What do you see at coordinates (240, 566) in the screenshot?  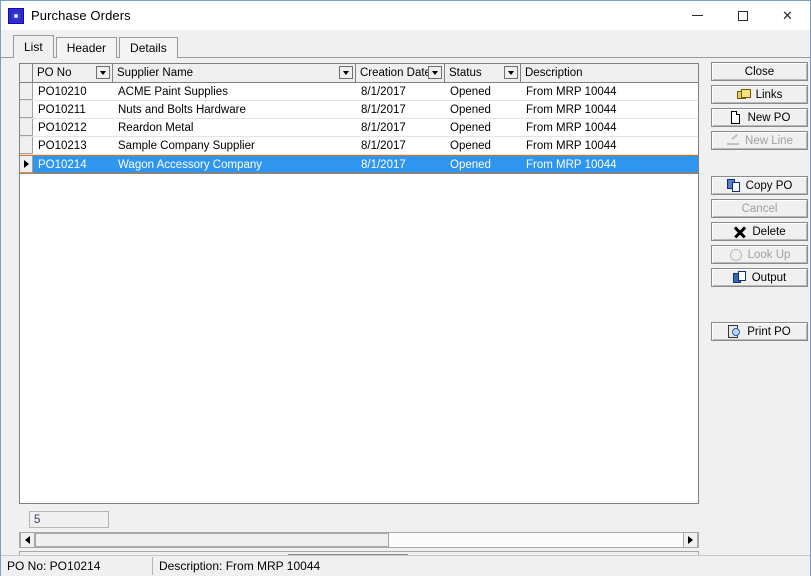 I see `status-bar-description: Description: From MRP 10044` at bounding box center [240, 566].